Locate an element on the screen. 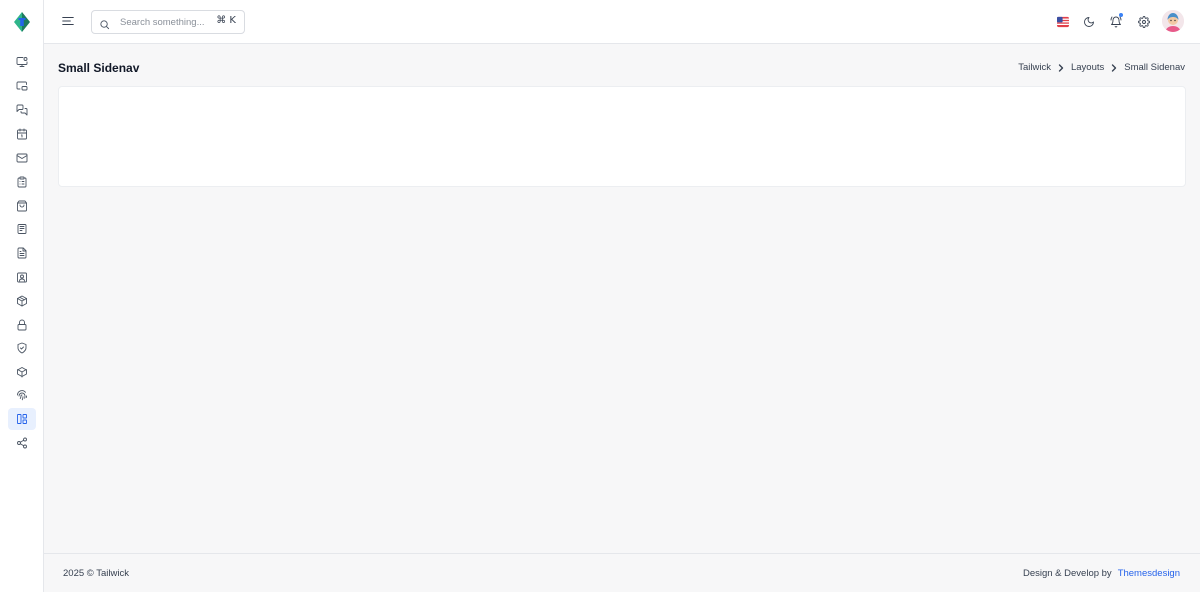 Image resolution: width=1200 pixels, height=592 pixels. contact-icon is located at coordinates (22, 277).